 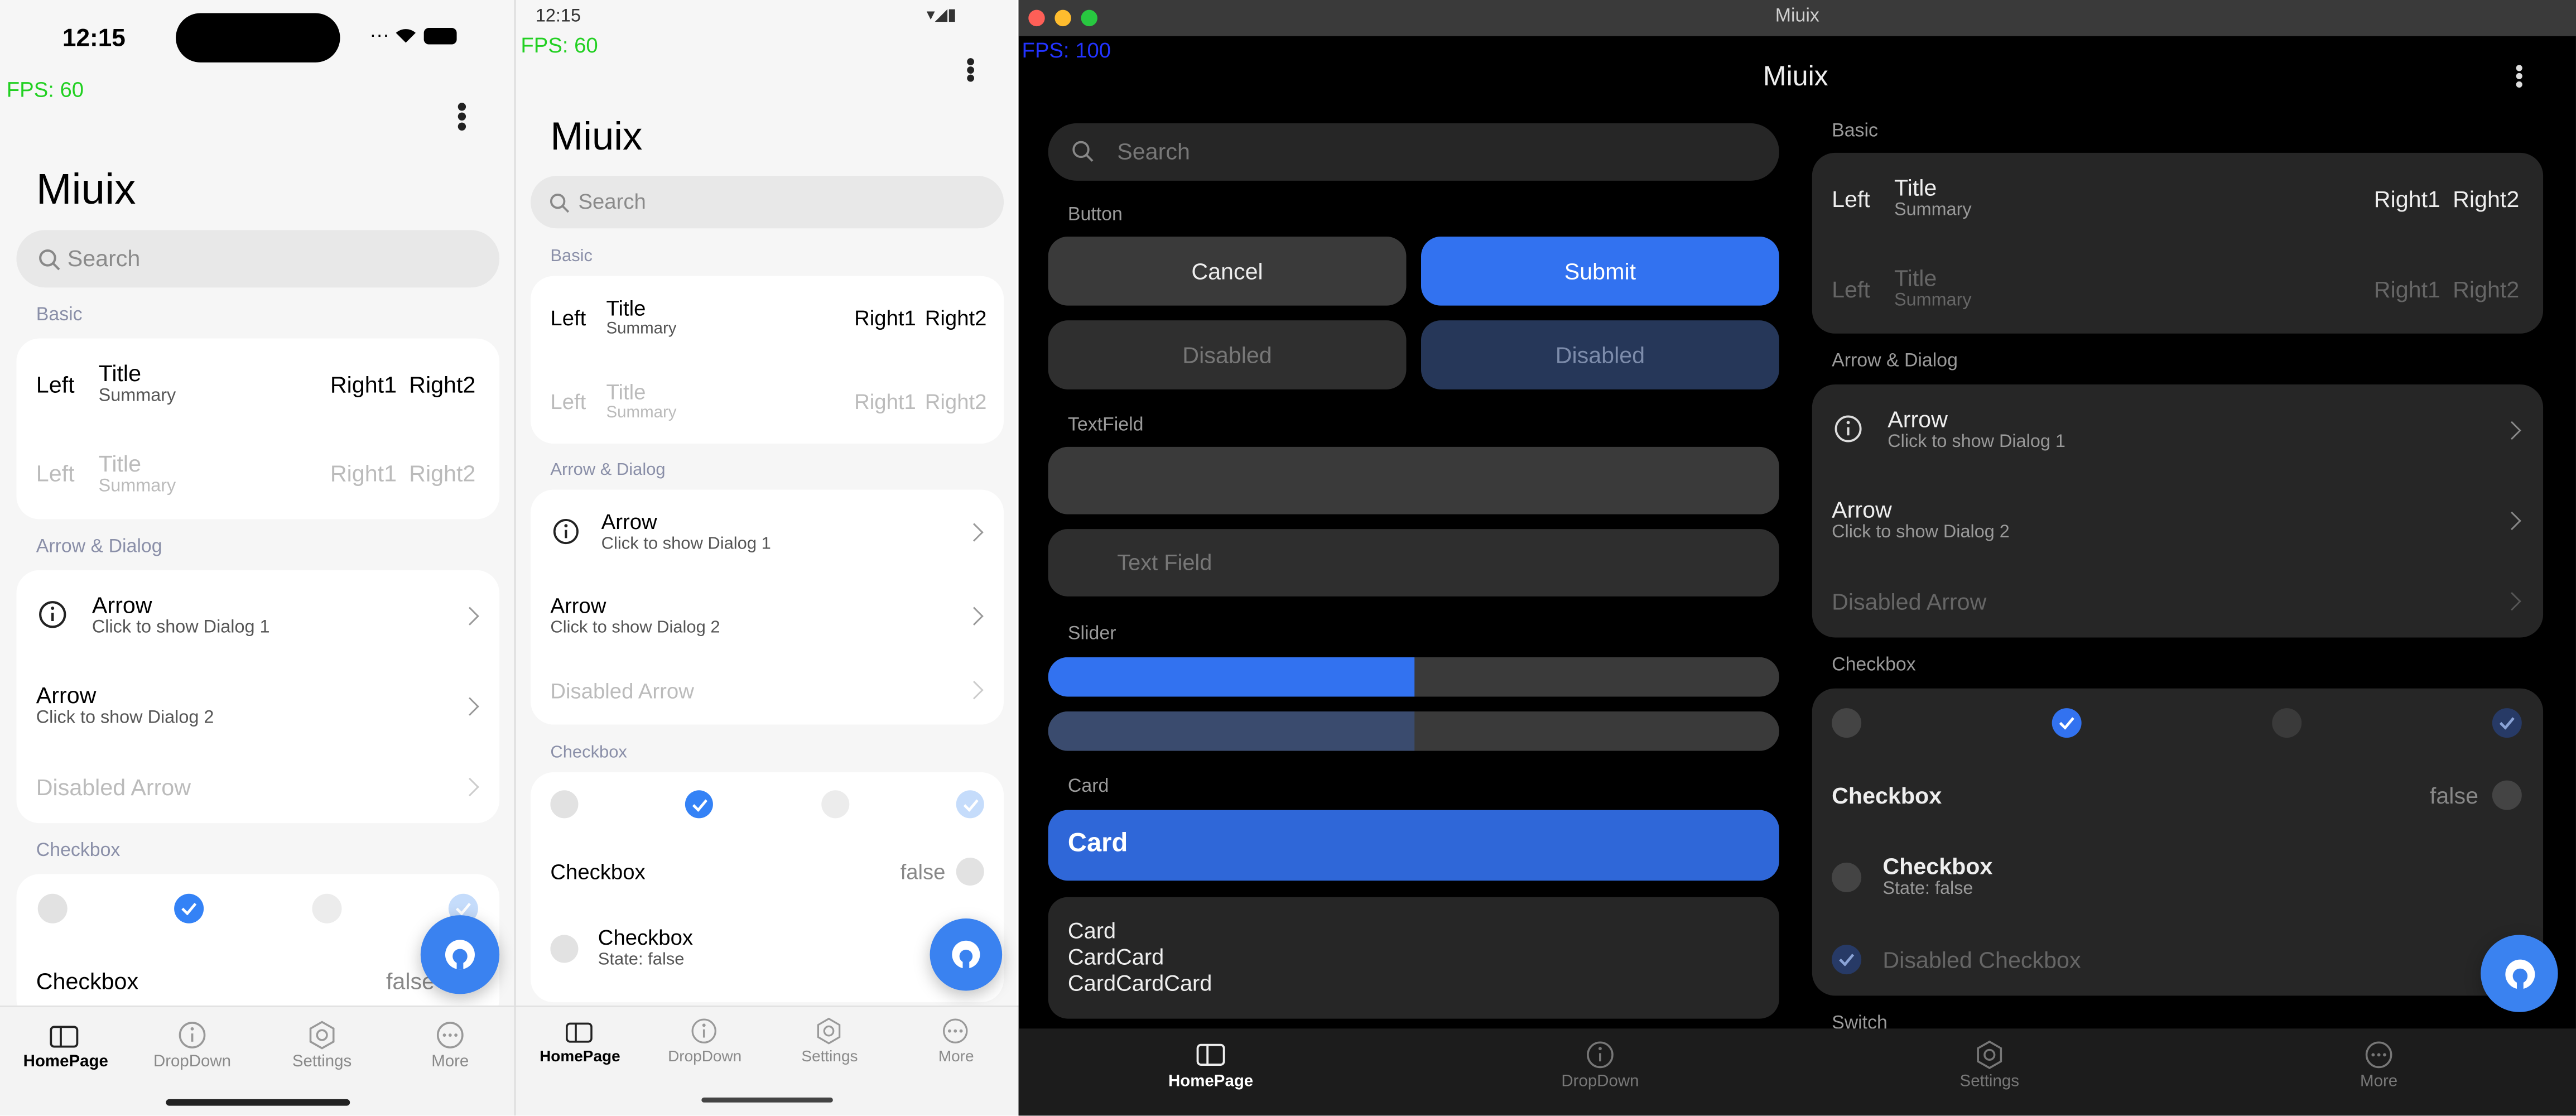 I want to click on section-card: Card, so click(x=1088, y=787).